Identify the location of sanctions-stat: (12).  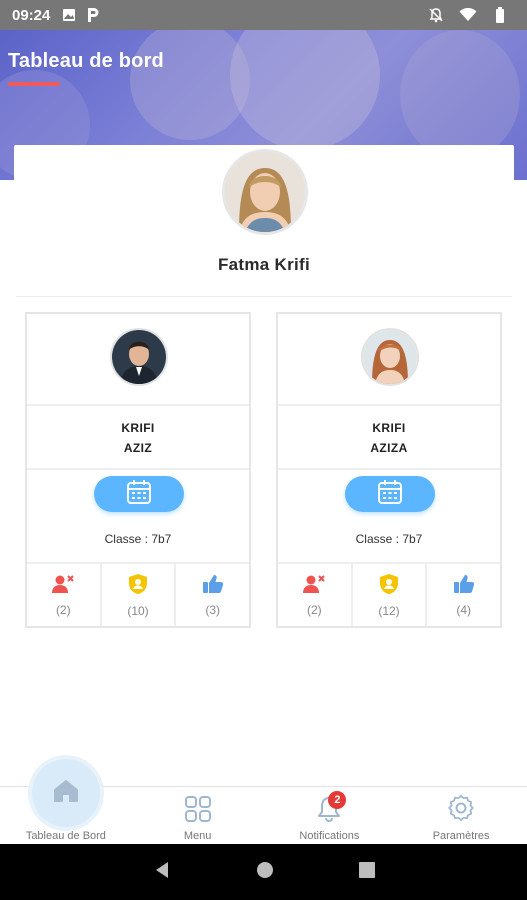
(390, 595).